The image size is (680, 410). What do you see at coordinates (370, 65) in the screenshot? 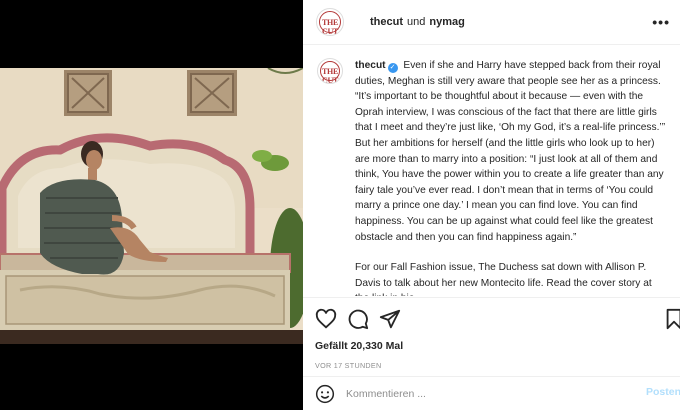
I see `caption-username: thecut` at bounding box center [370, 65].